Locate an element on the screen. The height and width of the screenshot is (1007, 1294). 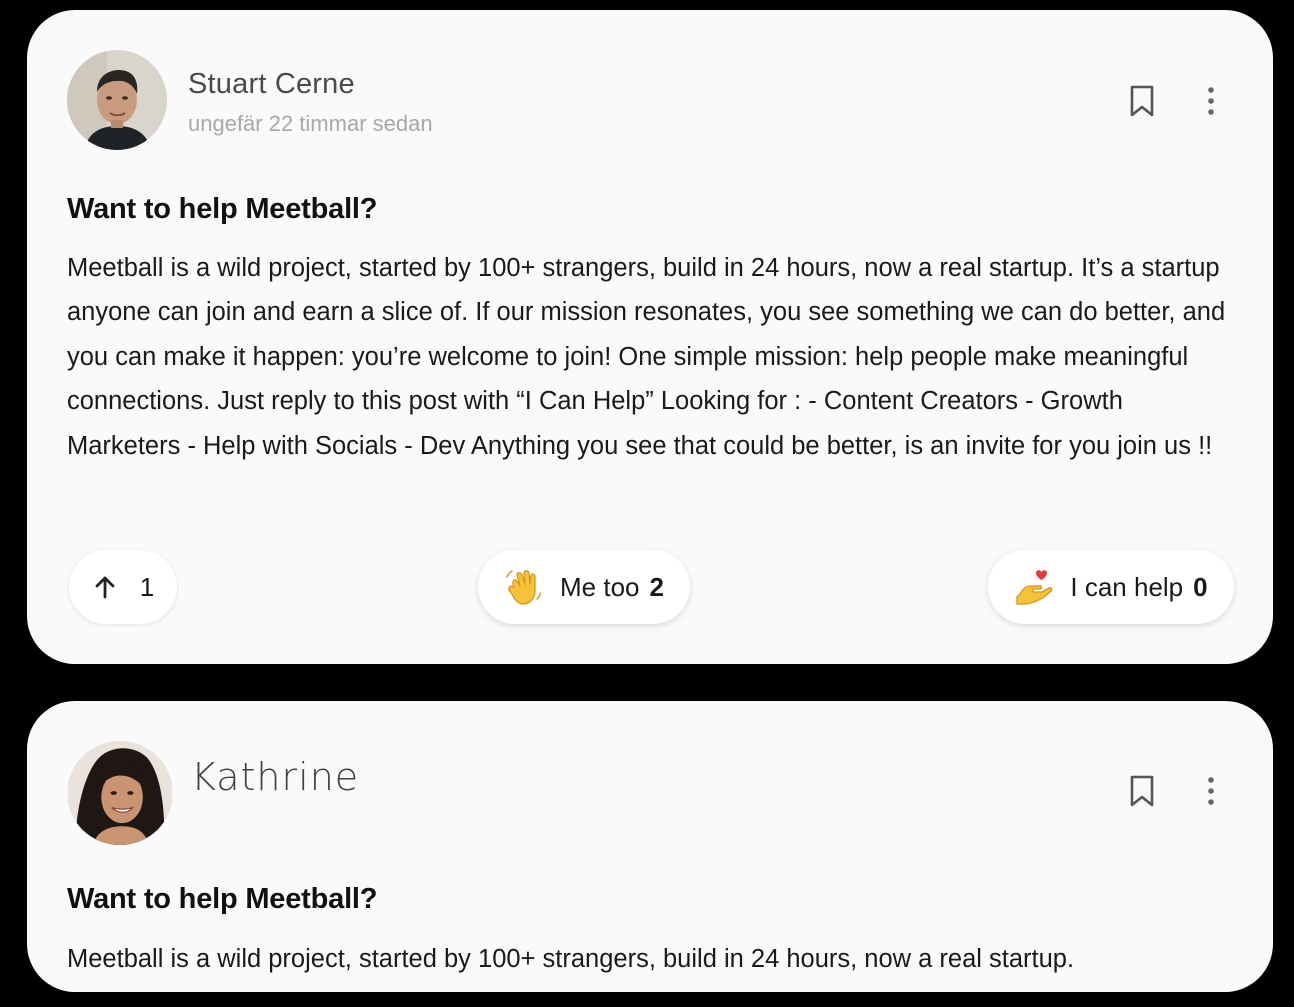
upvote-count: 1 is located at coordinates (147, 586).